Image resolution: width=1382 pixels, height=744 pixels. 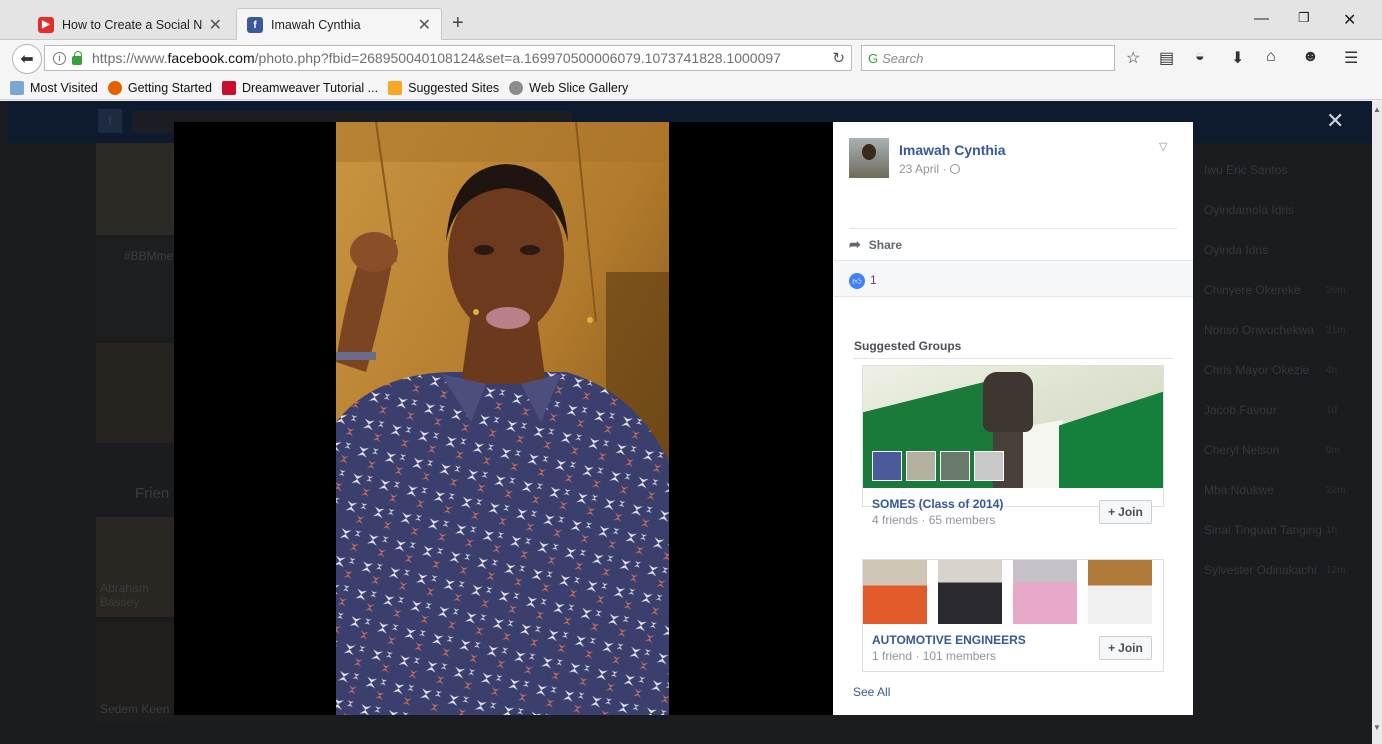 What do you see at coordinates (1336, 290) in the screenshot?
I see `chat-time: 20m` at bounding box center [1336, 290].